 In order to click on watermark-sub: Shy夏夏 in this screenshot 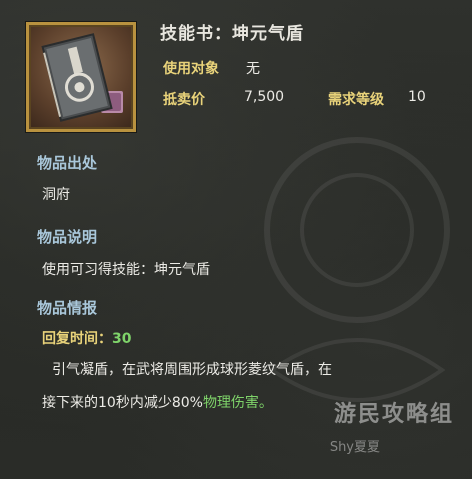, I will do `click(354, 447)`.